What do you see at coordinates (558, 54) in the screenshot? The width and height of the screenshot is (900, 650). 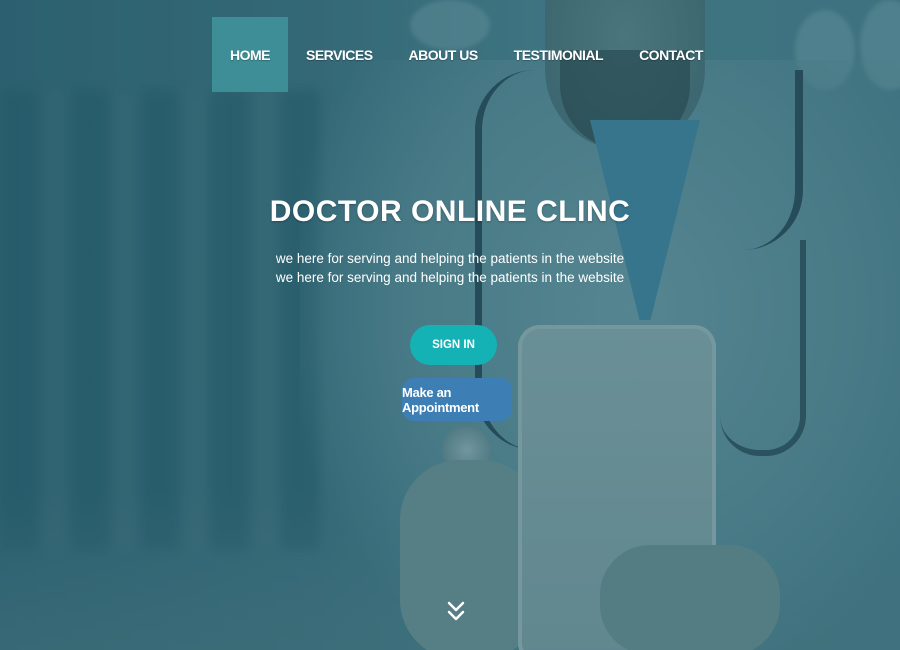 I see `nav-testimonial: TESTIMONIAL` at bounding box center [558, 54].